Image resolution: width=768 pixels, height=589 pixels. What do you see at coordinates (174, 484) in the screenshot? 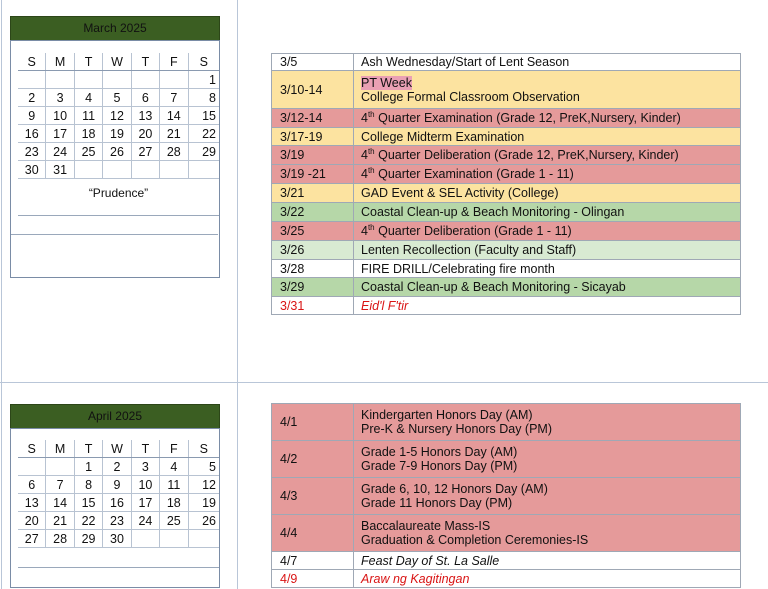
I see `calendar-day: 11` at bounding box center [174, 484].